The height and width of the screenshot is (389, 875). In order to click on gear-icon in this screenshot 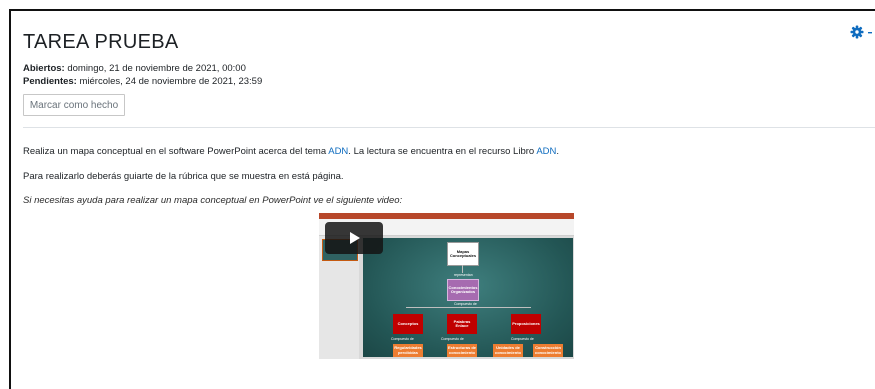, I will do `click(861, 32)`.